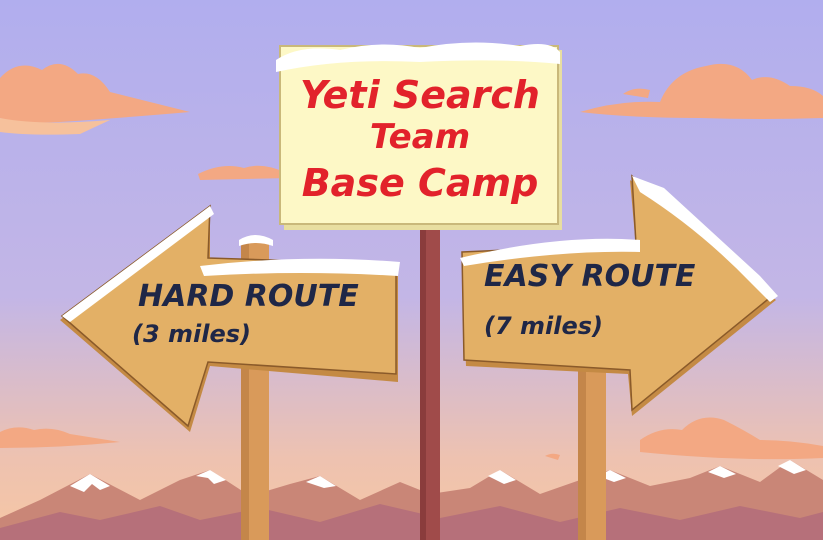  Describe the element at coordinates (420, 183) in the screenshot. I see `sign-title-line3: Base Camp` at that location.